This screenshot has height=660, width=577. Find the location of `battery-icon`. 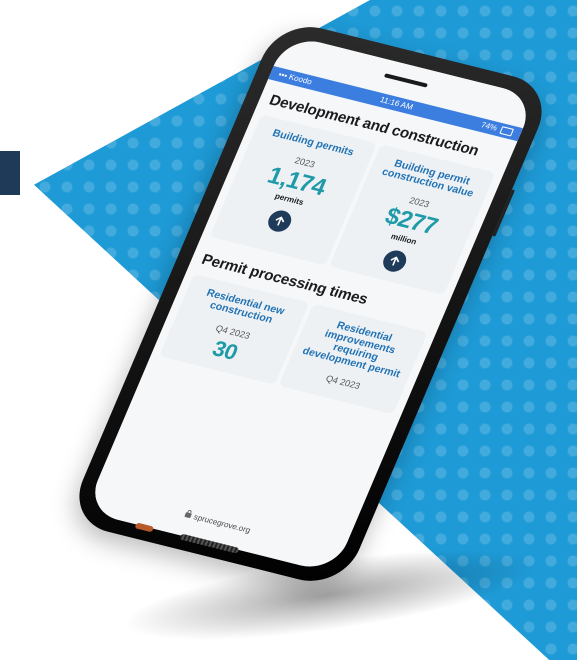

battery-icon is located at coordinates (507, 131).